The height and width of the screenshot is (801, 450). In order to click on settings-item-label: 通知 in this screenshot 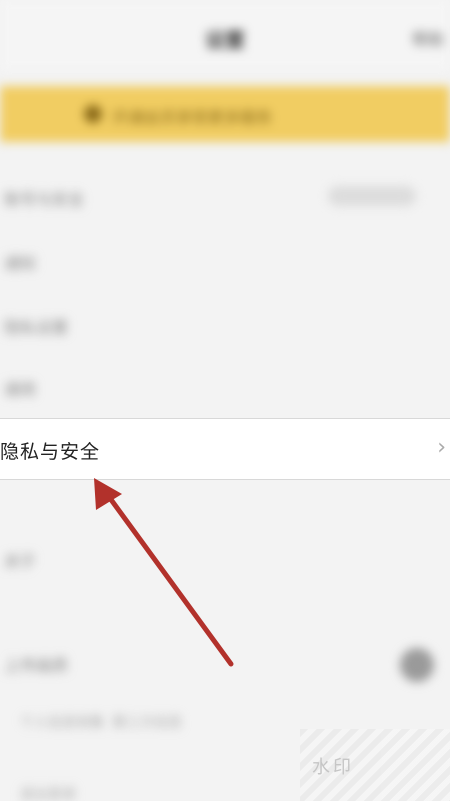, I will do `click(20, 263)`.